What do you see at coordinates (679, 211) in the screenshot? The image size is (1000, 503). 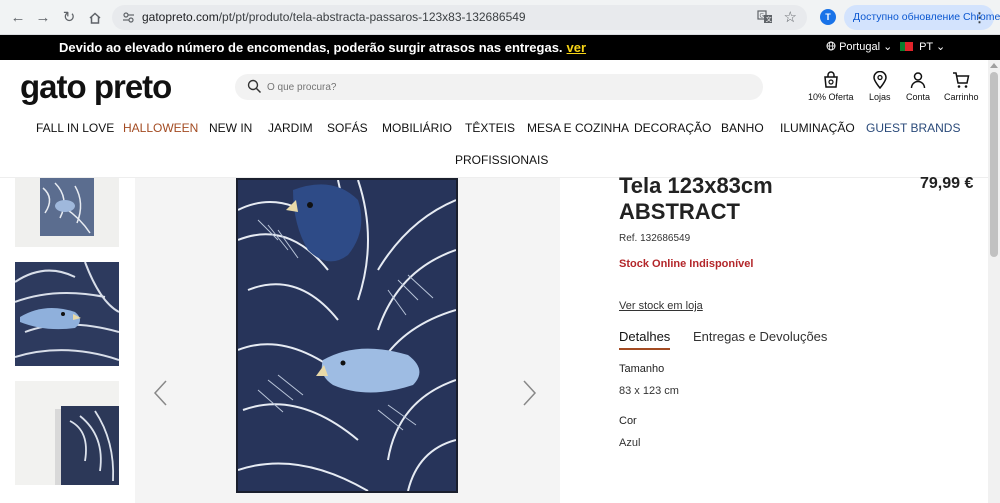 I see `product-title-line-2: ABSTRACT` at bounding box center [679, 211].